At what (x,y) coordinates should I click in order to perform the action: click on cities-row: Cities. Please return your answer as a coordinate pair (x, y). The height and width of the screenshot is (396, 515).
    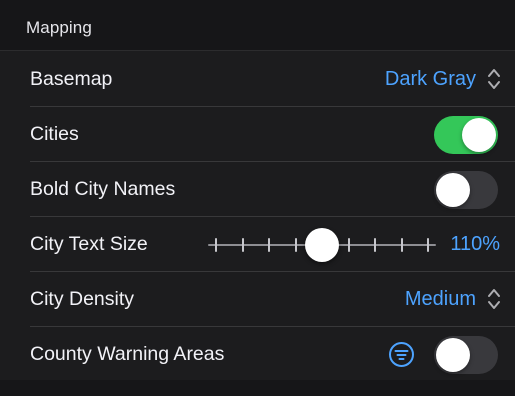
    Looking at the image, I should click on (264, 134).